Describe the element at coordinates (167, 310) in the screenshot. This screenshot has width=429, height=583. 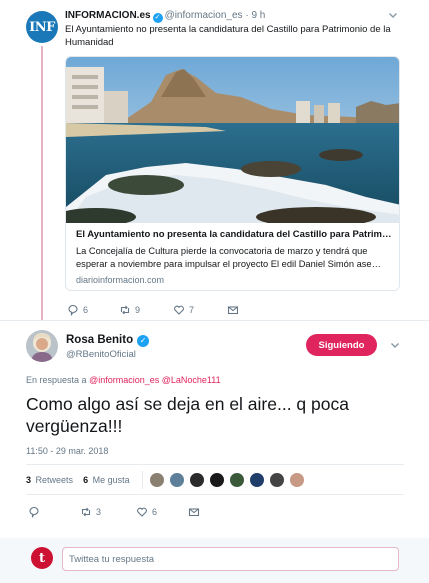
I see `tweet-actions: 6 9 7` at that location.